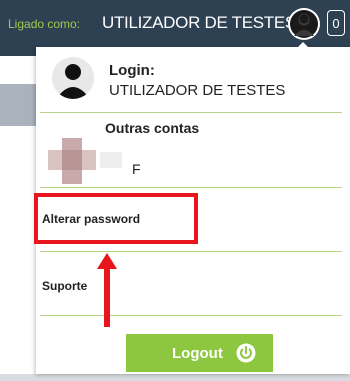 The width and height of the screenshot is (350, 381). What do you see at coordinates (246, 353) in the screenshot?
I see `power-icon` at bounding box center [246, 353].